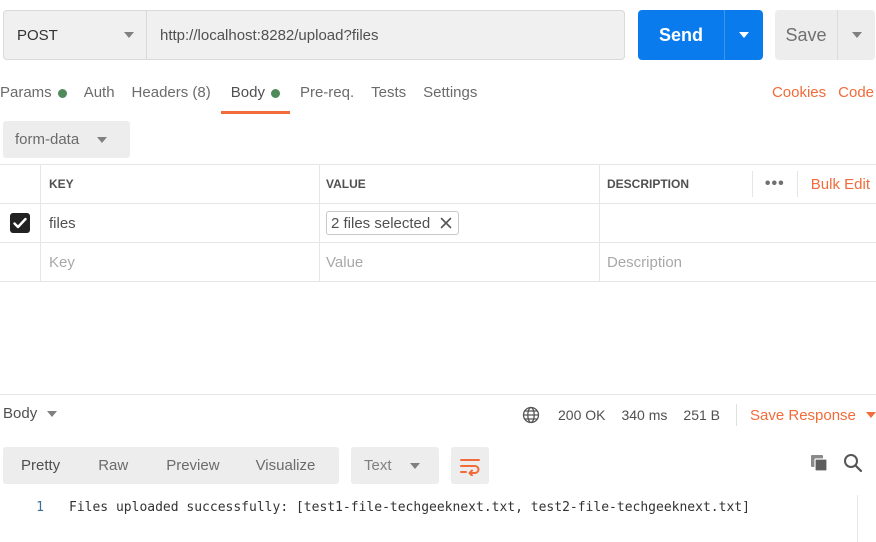  What do you see at coordinates (389, 92) in the screenshot?
I see `tab-label: Tests` at bounding box center [389, 92].